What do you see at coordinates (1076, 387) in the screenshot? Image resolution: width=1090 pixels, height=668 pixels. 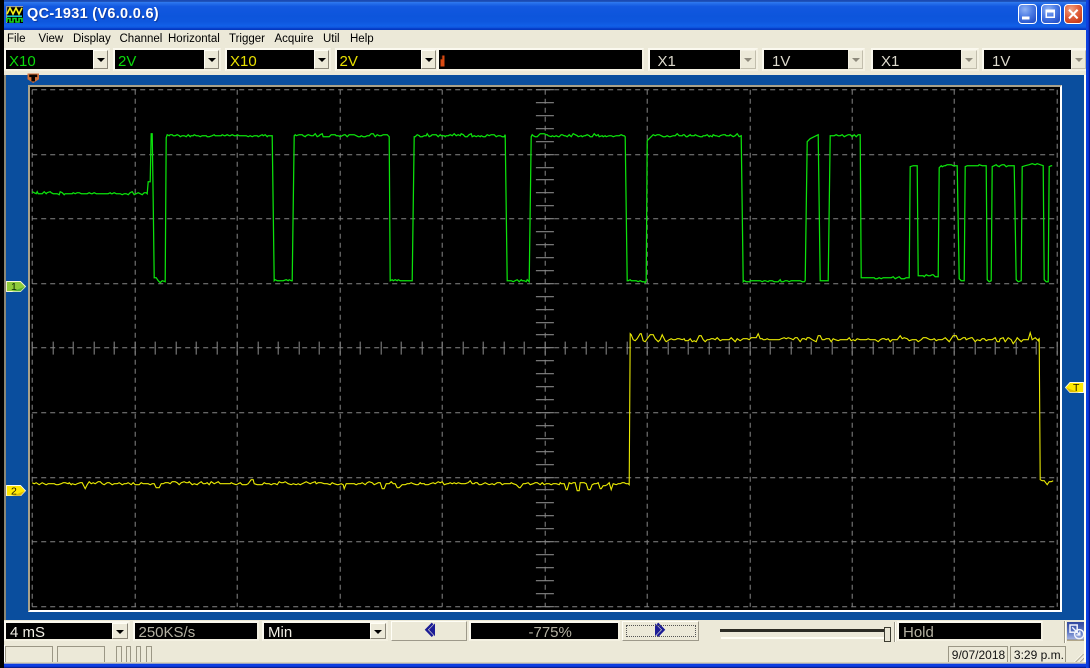 I see `svg-text: T` at bounding box center [1076, 387].